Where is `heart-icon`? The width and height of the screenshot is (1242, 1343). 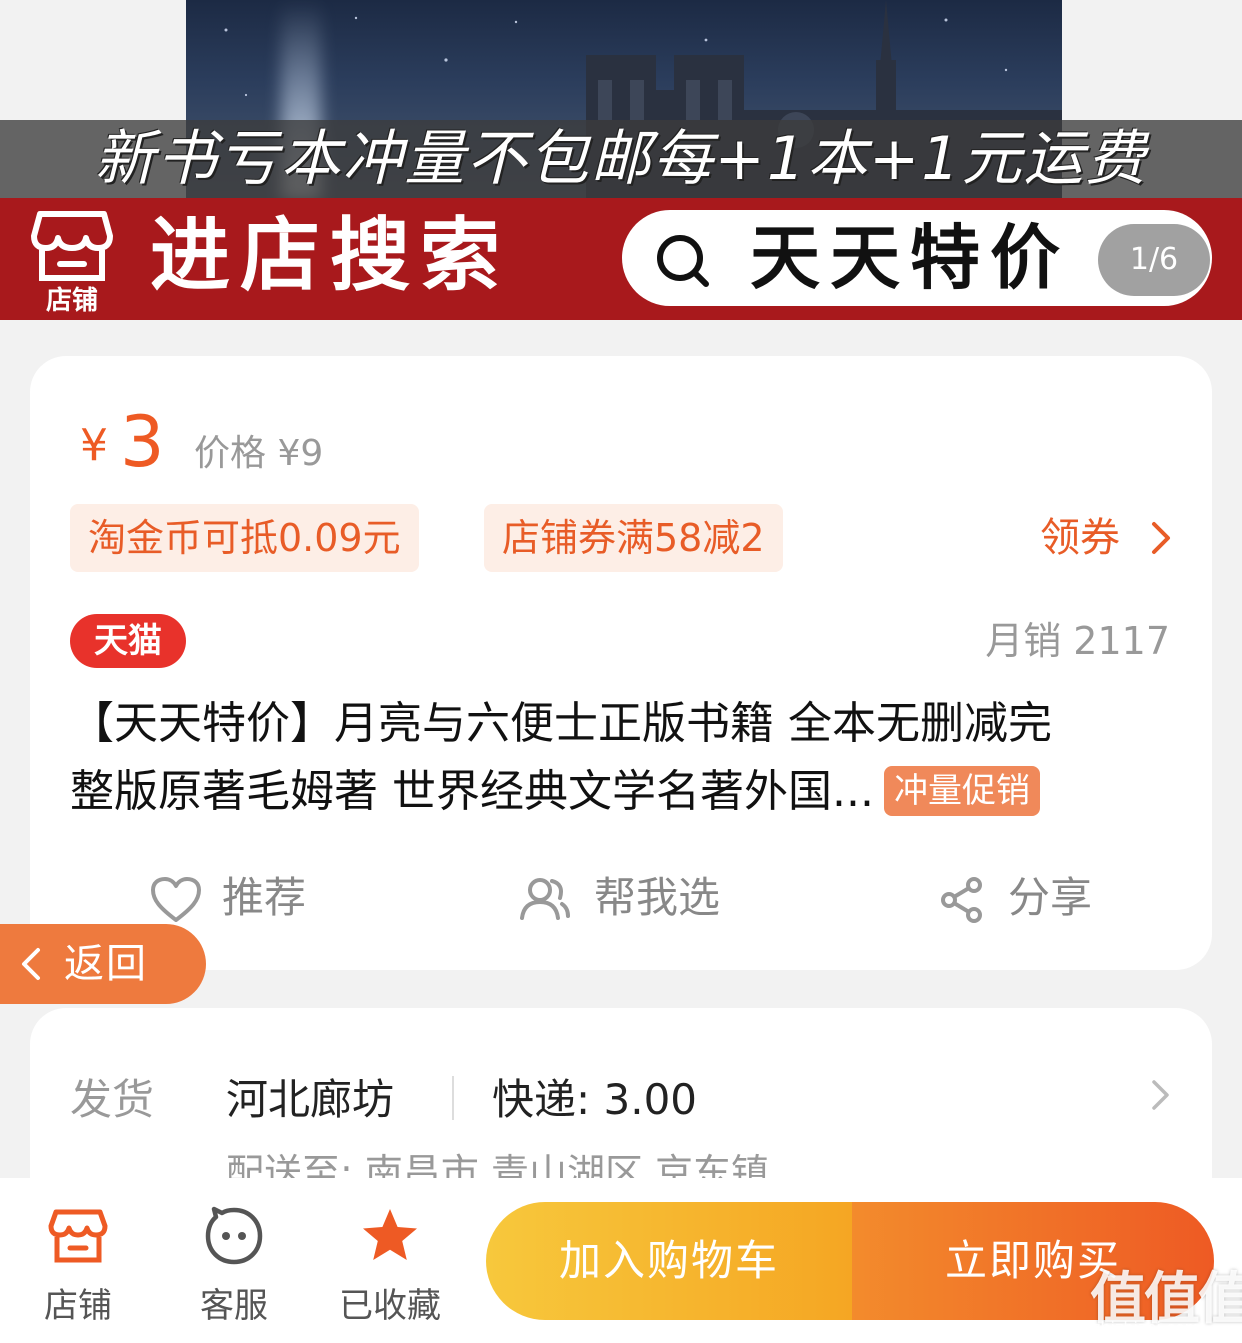
heart-icon is located at coordinates (176, 899).